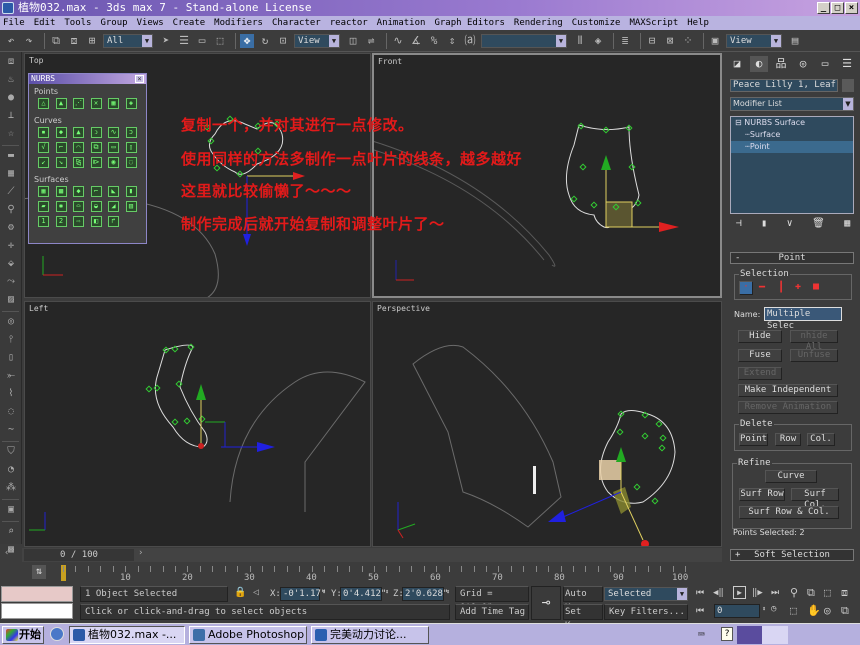  Describe the element at coordinates (546, 603) in the screenshot. I see `set-key-icon: ⊸` at that location.